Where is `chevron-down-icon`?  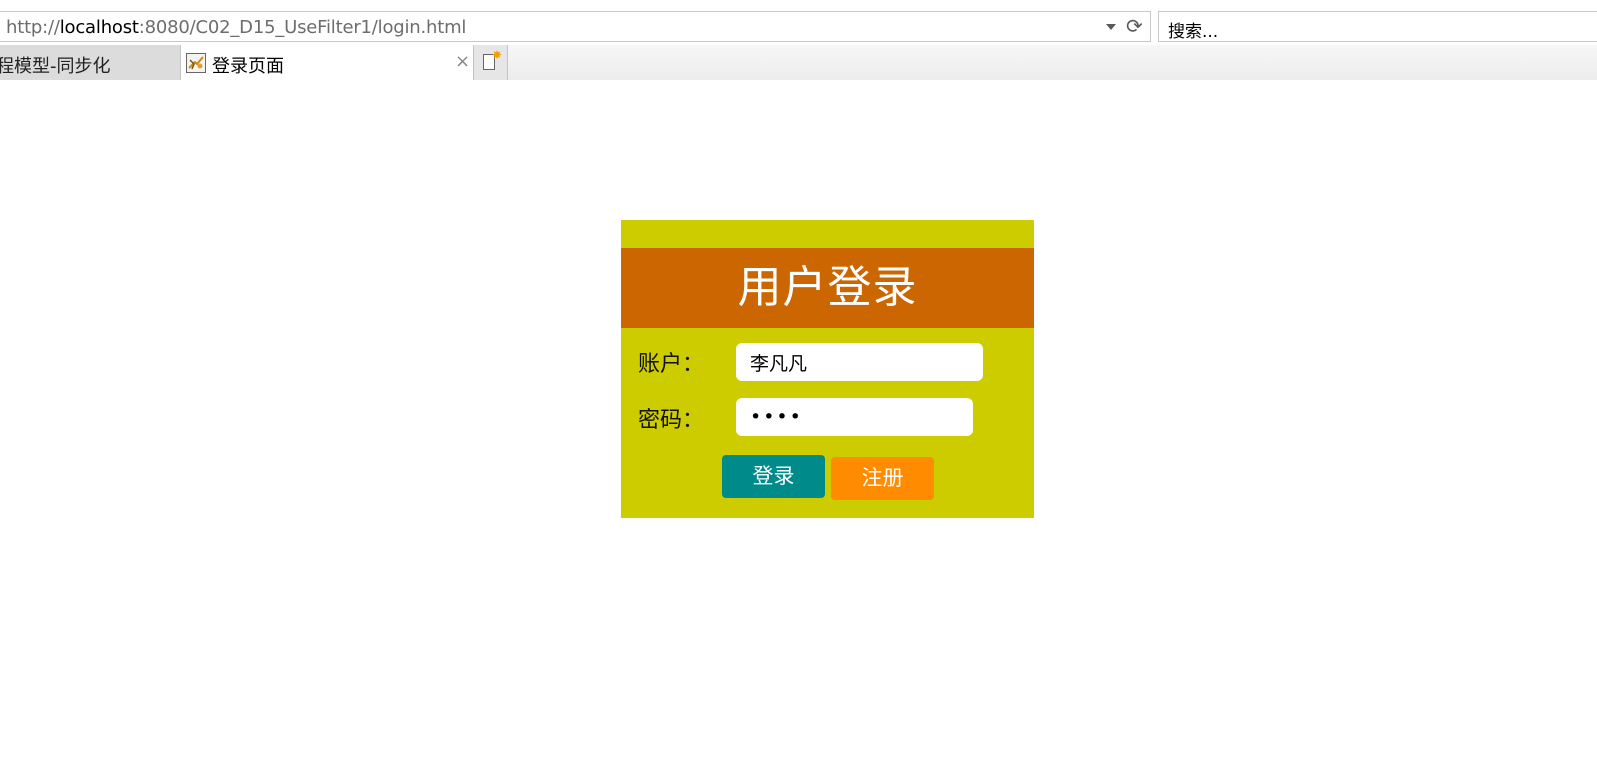
chevron-down-icon is located at coordinates (1111, 27).